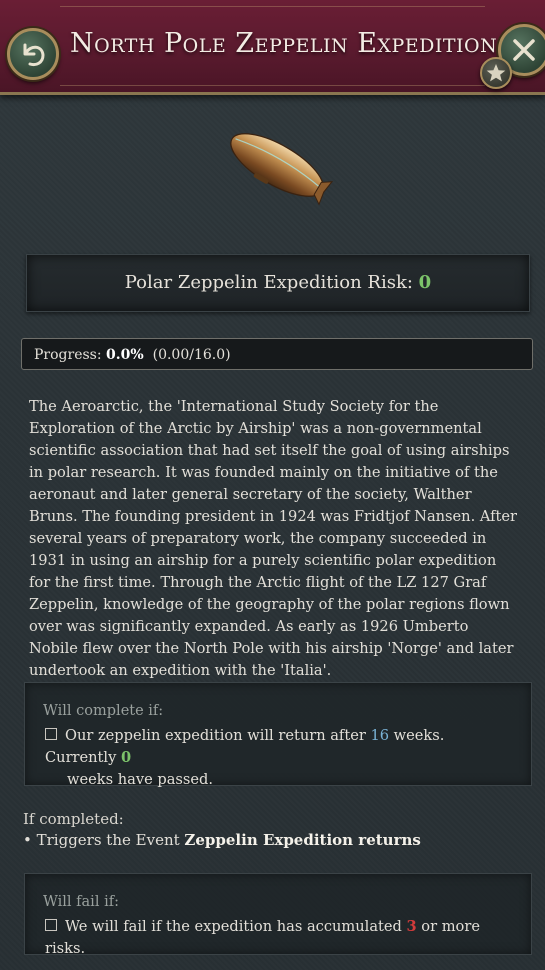 The width and height of the screenshot is (545, 970). I want to click on event-link: Zeppelin Expedition returns, so click(302, 840).